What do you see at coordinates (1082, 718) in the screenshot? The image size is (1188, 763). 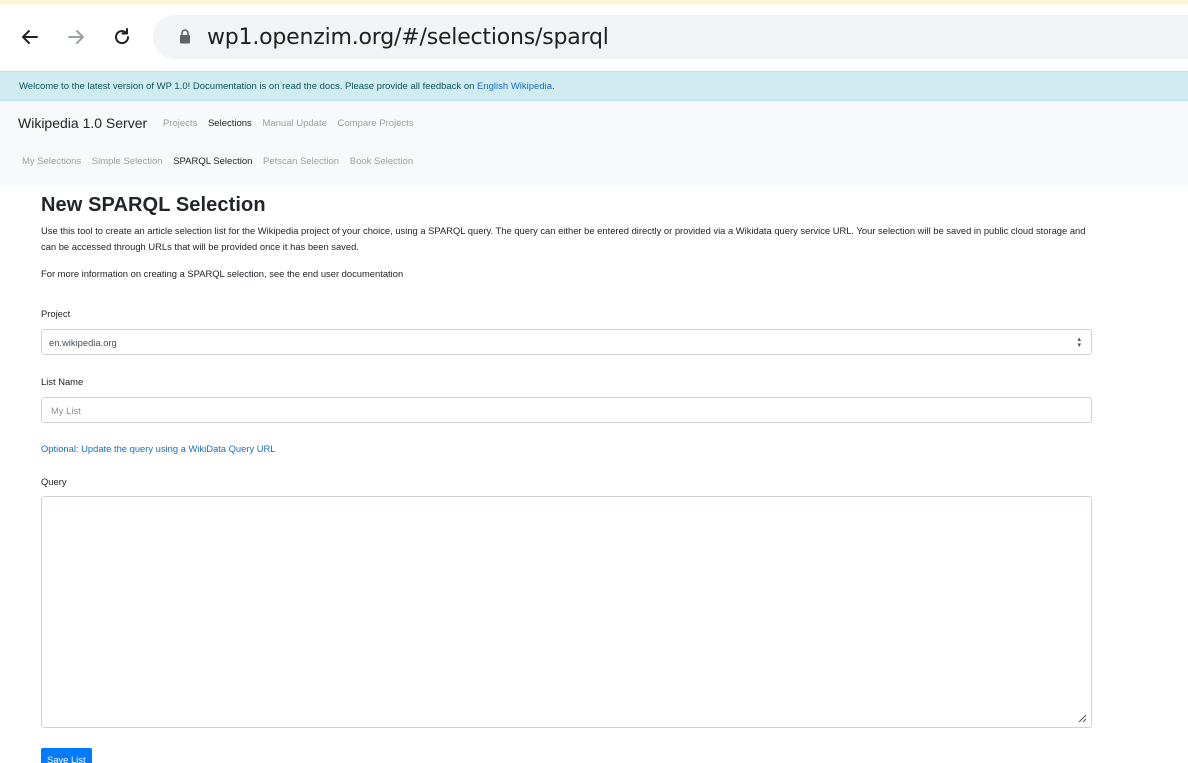 I see `resize-handle-icon` at bounding box center [1082, 718].